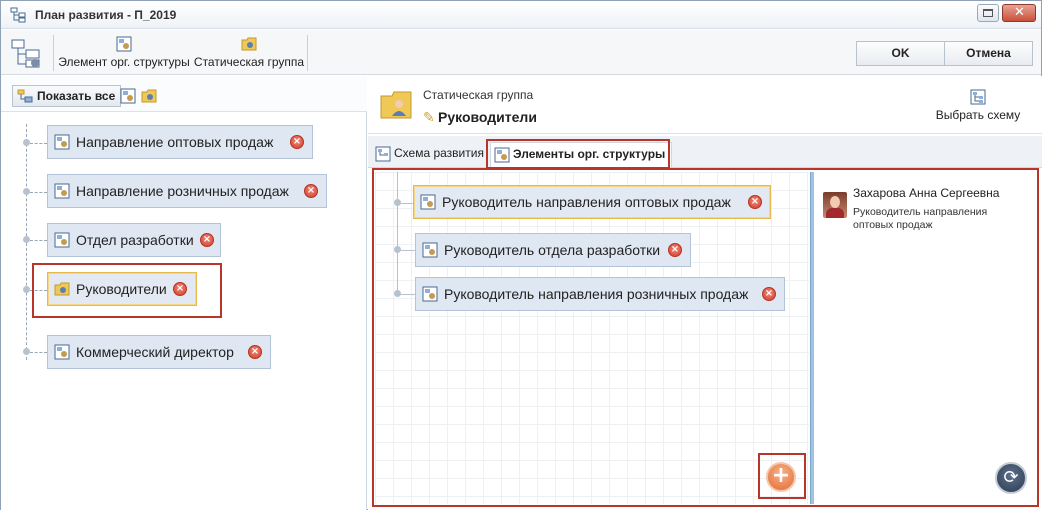  I want to click on close-icon: ✕, so click(1019, 12).